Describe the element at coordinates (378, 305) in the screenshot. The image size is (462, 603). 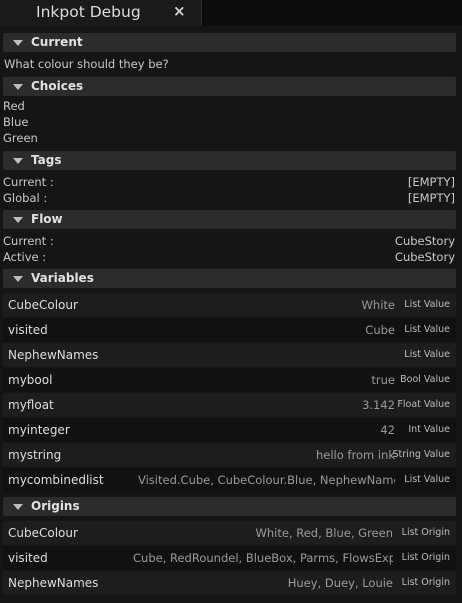
I see `variable-value: White` at that location.